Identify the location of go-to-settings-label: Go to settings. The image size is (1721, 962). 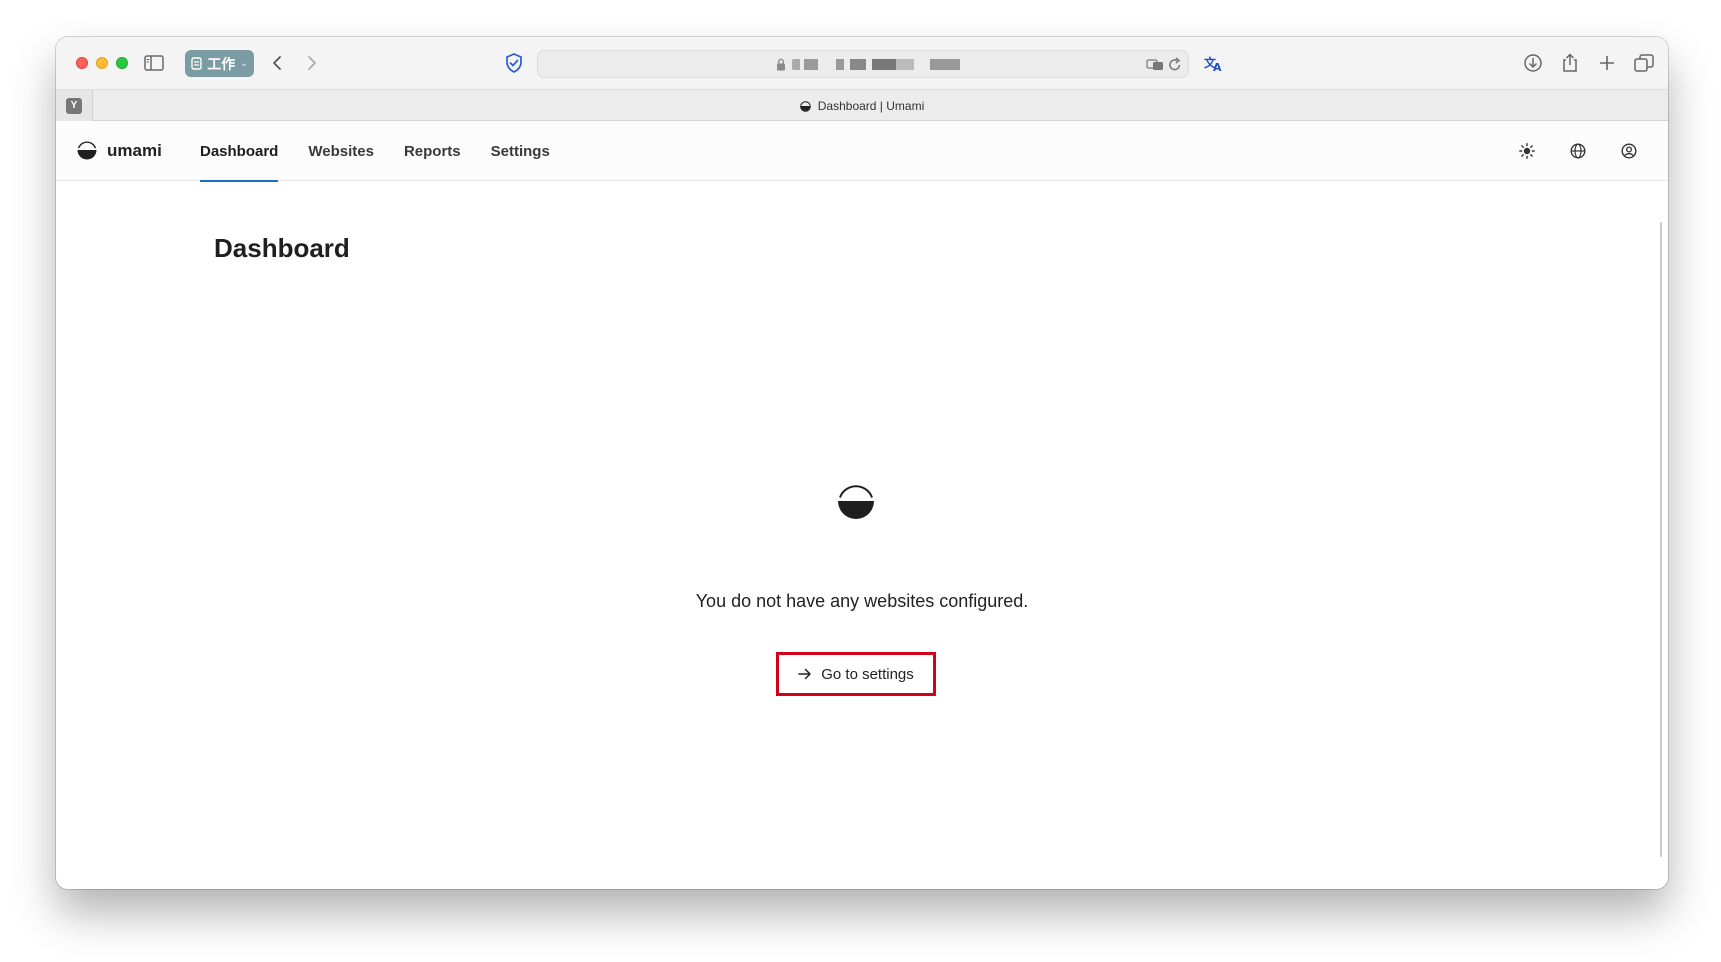
(867, 674).